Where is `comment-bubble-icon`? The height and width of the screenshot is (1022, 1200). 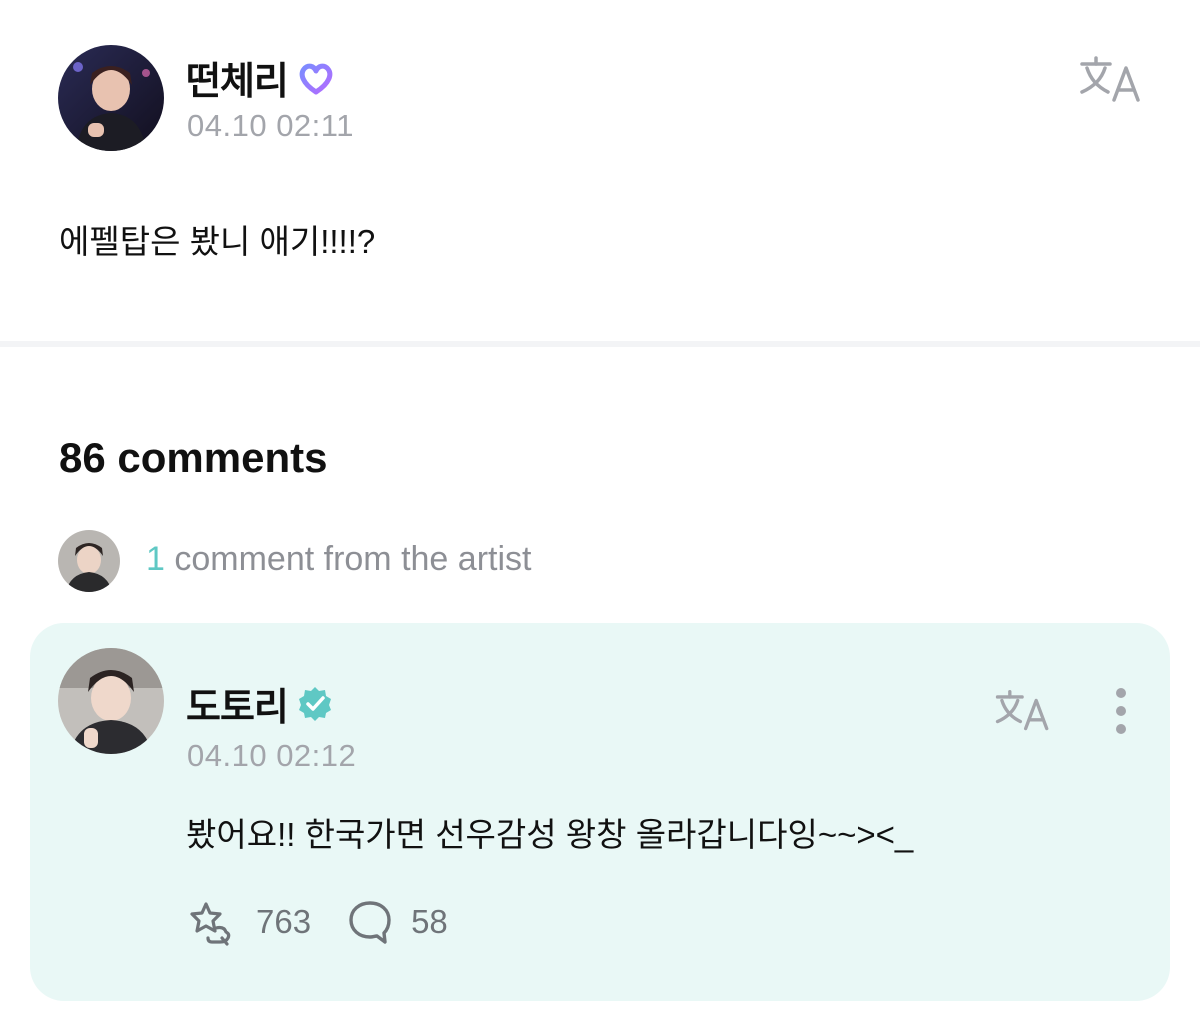 comment-bubble-icon is located at coordinates (370, 922).